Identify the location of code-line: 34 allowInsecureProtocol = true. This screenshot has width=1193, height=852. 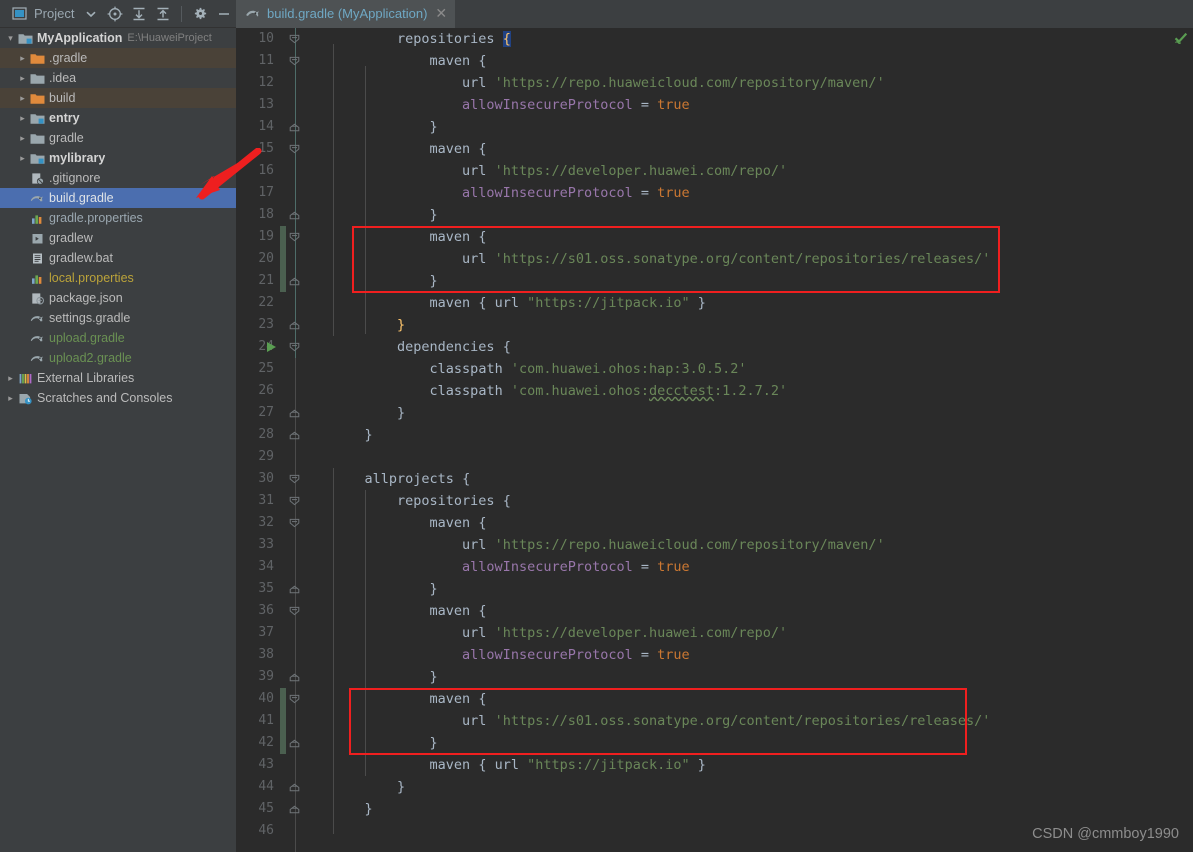
(714, 567).